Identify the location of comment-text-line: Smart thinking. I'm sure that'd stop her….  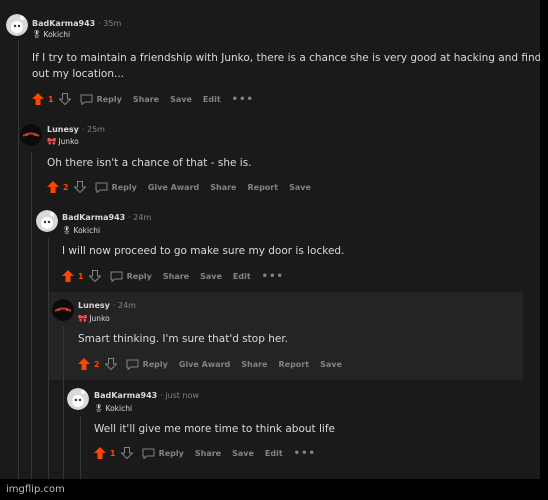
(183, 339).